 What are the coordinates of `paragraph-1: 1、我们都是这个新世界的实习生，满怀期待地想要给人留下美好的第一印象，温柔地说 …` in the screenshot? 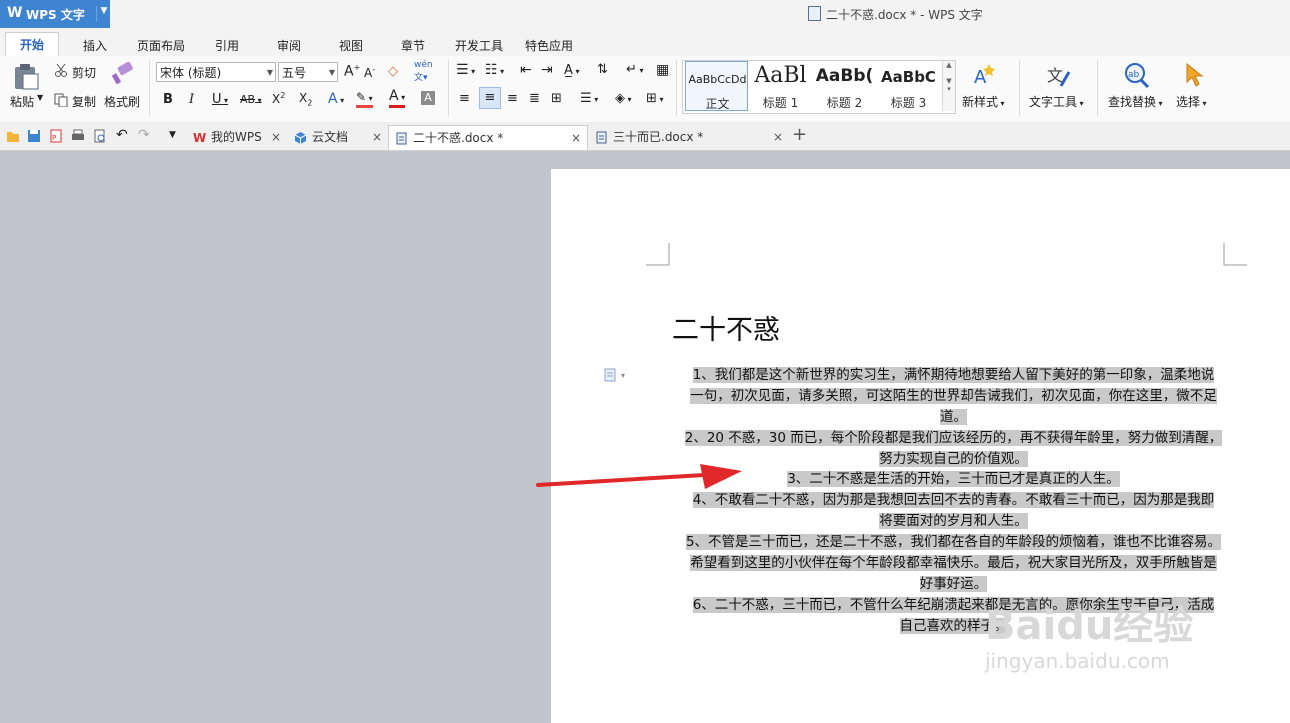 It's located at (953, 396).